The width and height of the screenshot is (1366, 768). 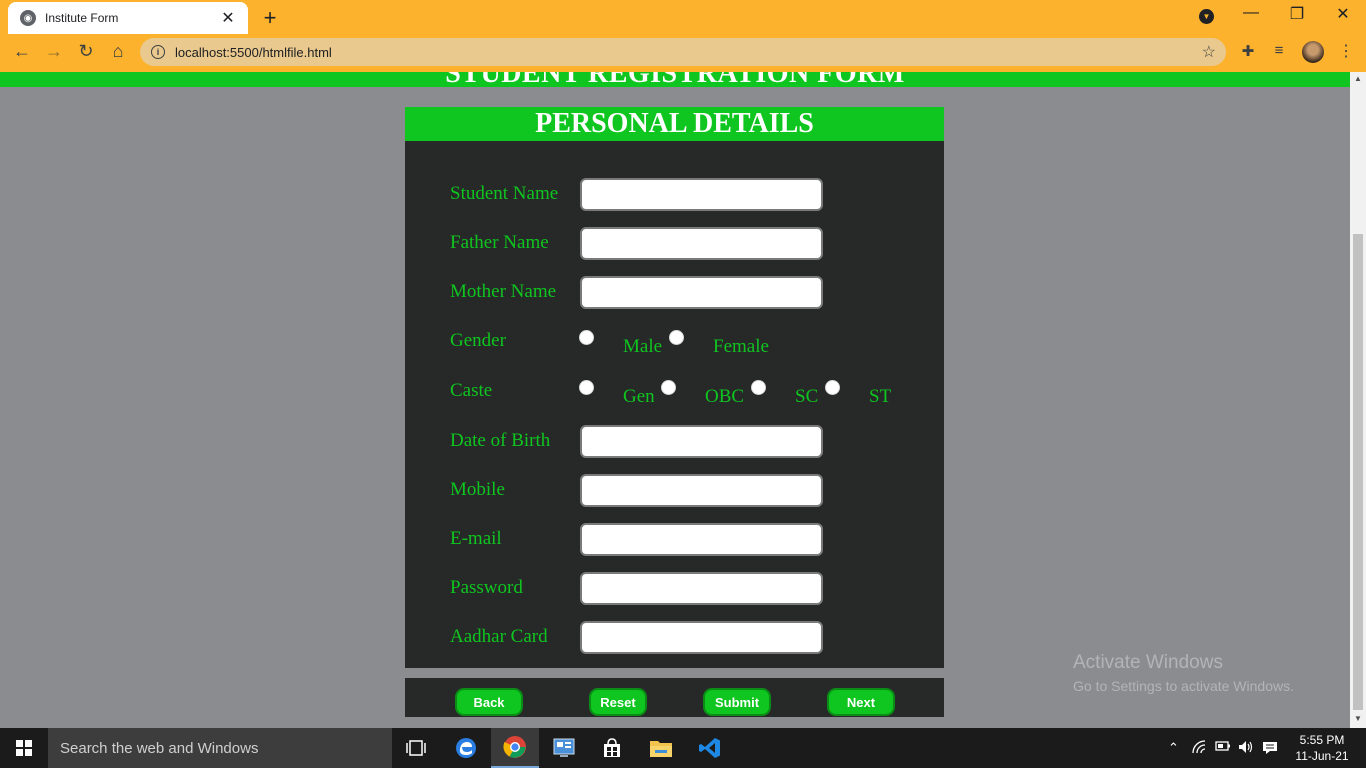 What do you see at coordinates (737, 702) in the screenshot?
I see `submit-button: Submit` at bounding box center [737, 702].